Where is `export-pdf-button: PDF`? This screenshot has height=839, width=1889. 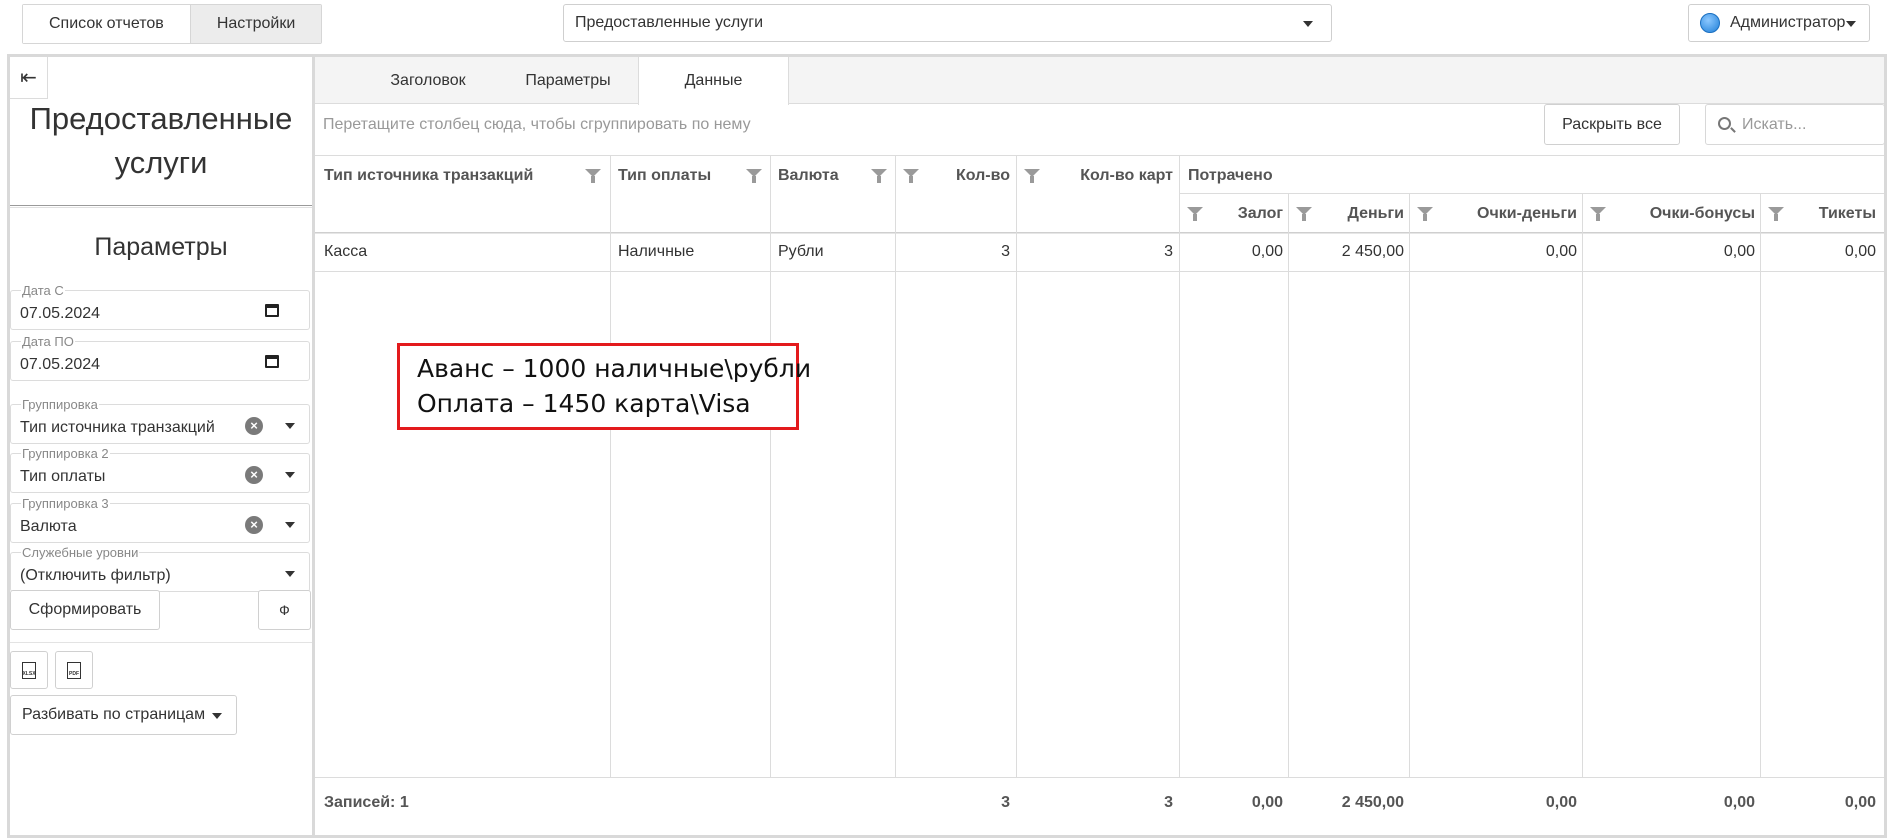 export-pdf-button: PDF is located at coordinates (74, 670).